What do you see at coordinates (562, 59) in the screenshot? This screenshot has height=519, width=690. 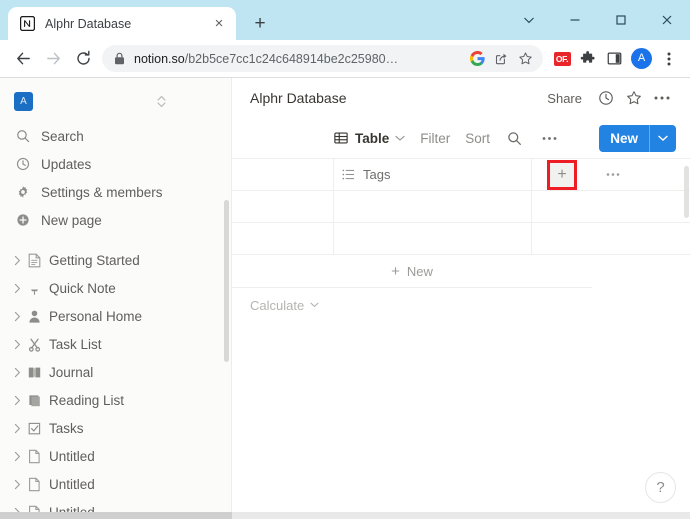 I see `of-extension-icon: OF.` at bounding box center [562, 59].